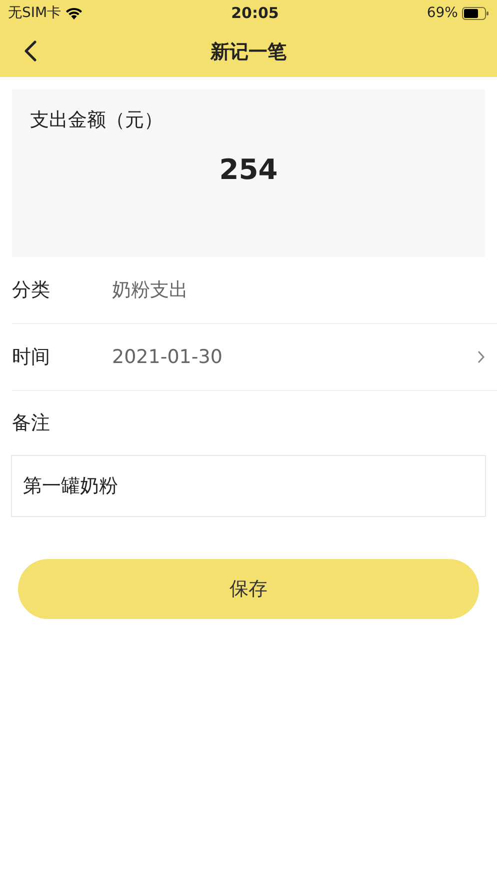 The image size is (497, 883). Describe the element at coordinates (298, 290) in the screenshot. I see `row-value: 奶粉支出` at that location.